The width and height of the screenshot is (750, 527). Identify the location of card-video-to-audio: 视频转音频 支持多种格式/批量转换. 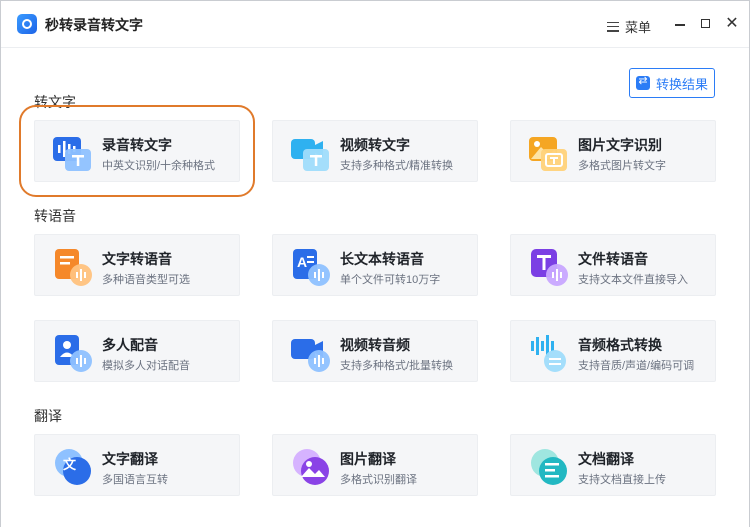
(375, 351).